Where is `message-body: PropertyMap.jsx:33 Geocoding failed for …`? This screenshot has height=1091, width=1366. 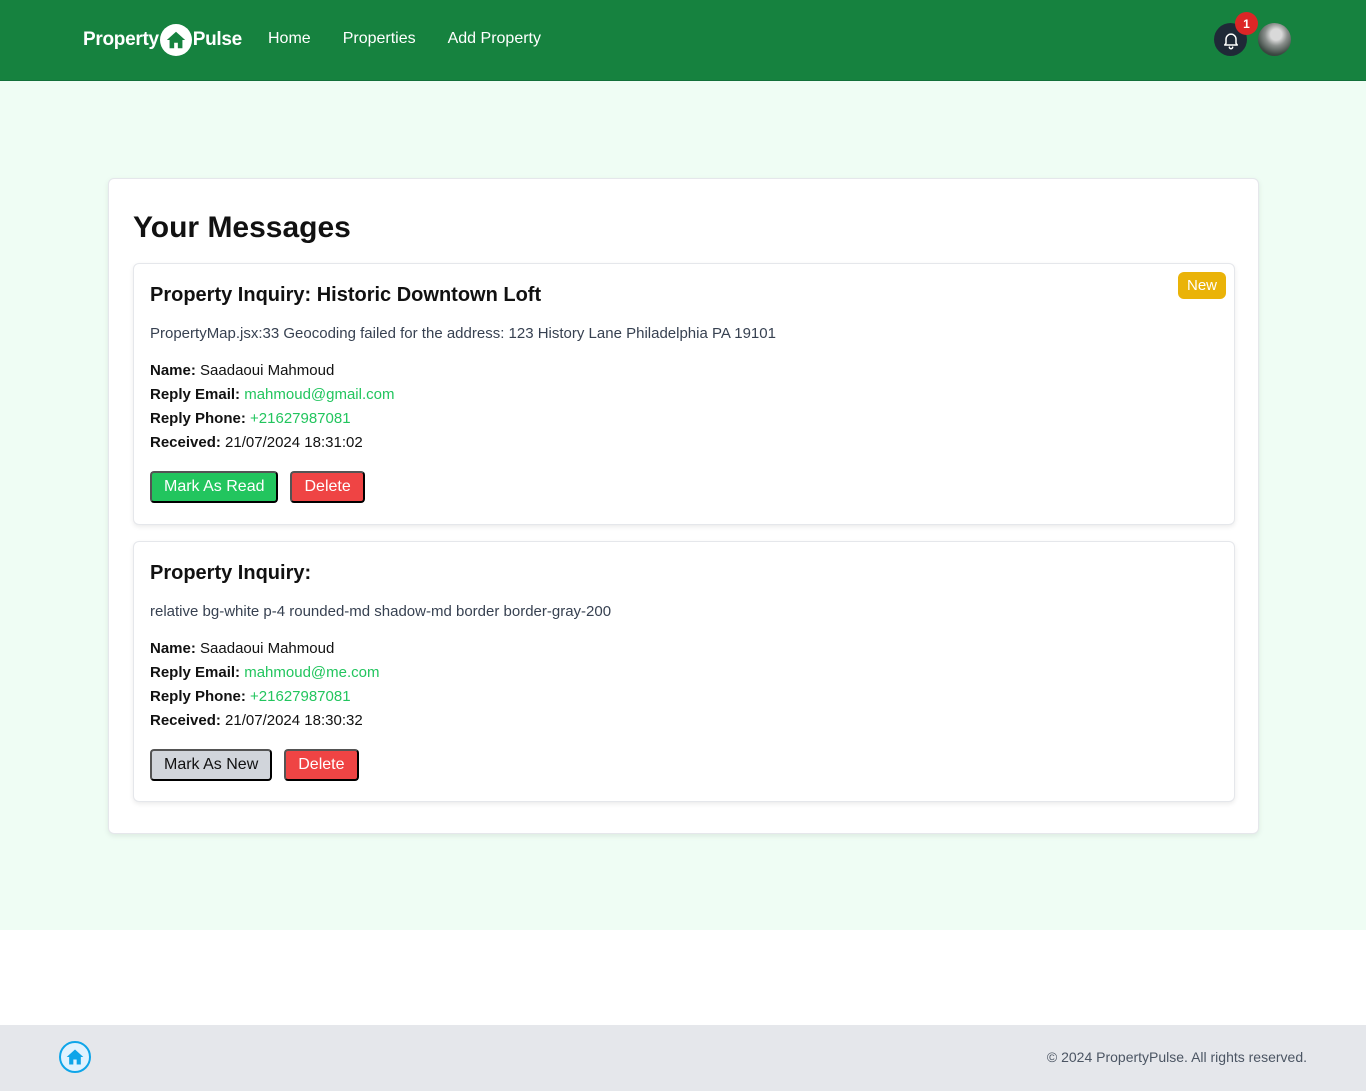 message-body: PropertyMap.jsx:33 Geocoding failed for … is located at coordinates (463, 333).